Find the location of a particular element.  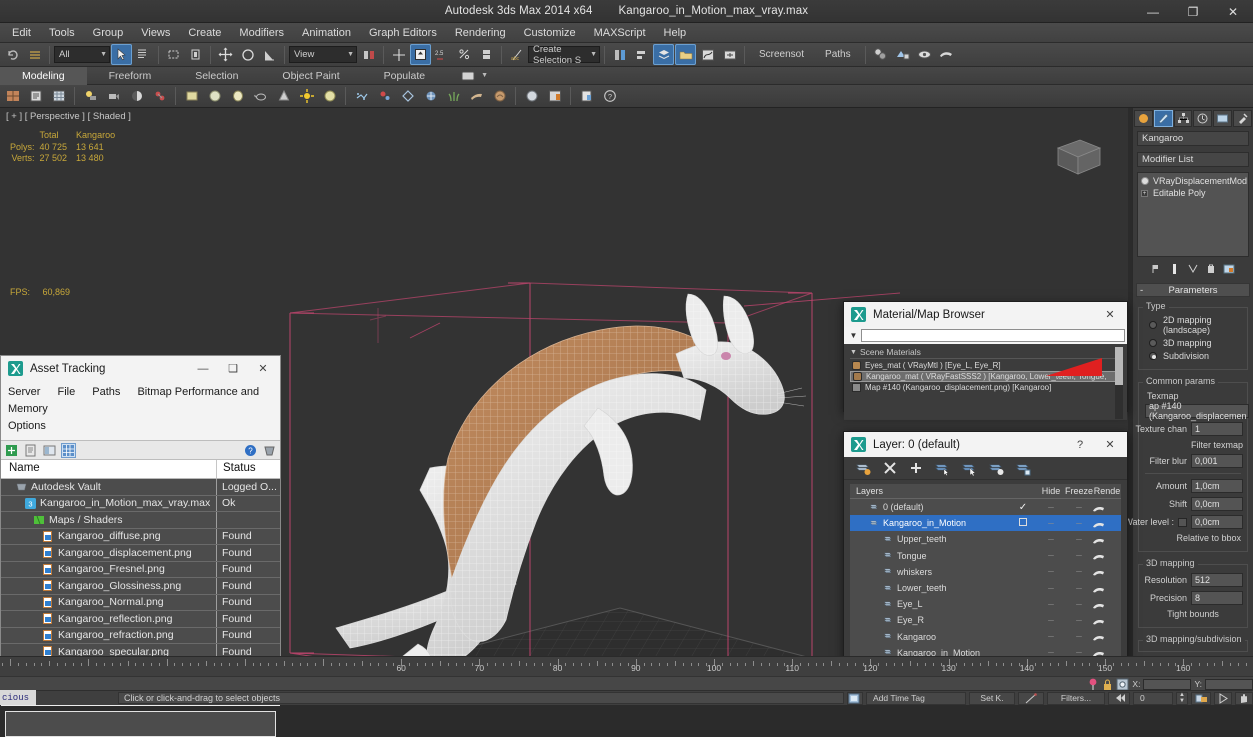

percent-snap-icon is located at coordinates (464, 54).